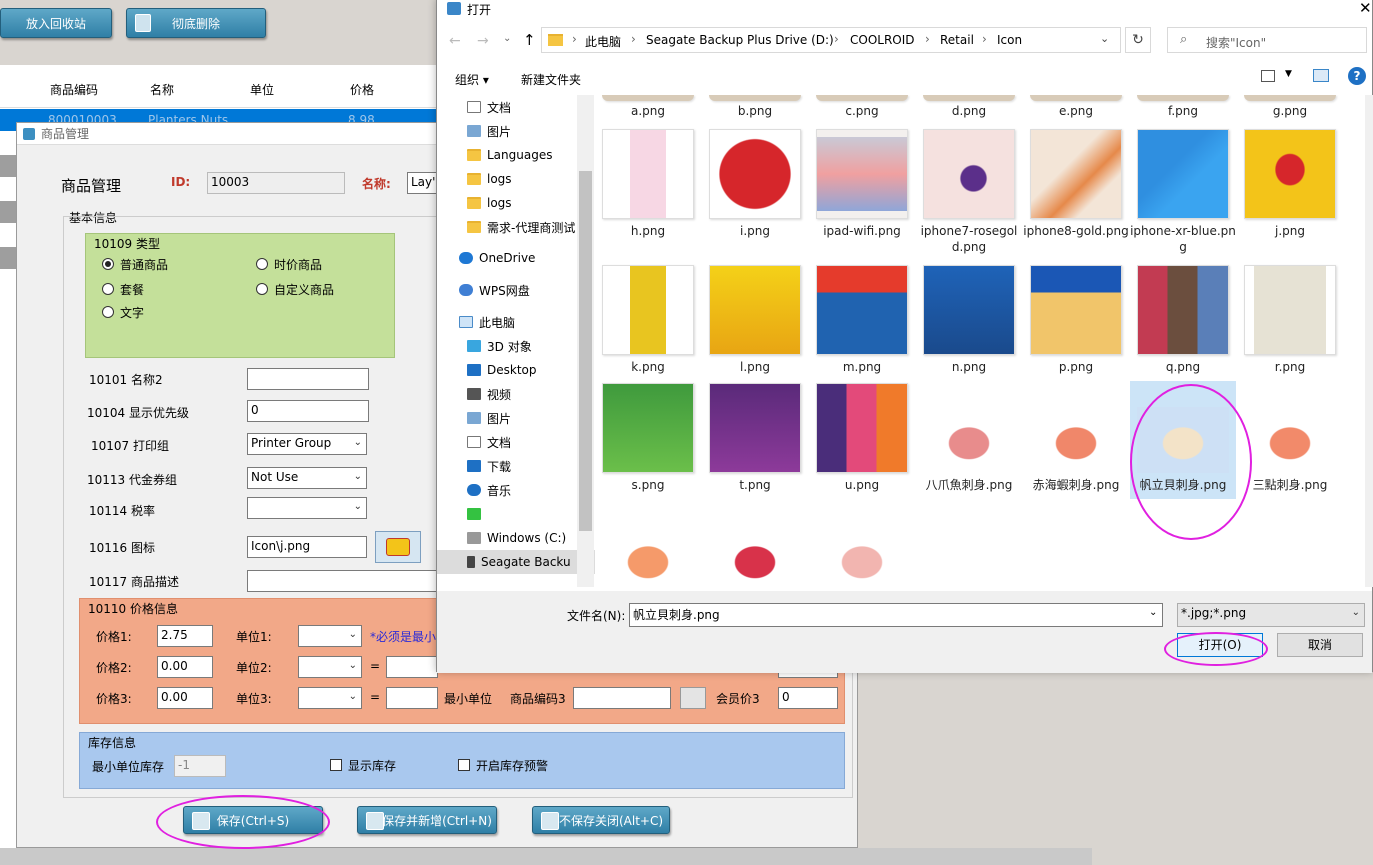 This screenshot has height=865, width=1373. What do you see at coordinates (336, 765) in the screenshot?
I see `show-stock-checkbox` at bounding box center [336, 765].